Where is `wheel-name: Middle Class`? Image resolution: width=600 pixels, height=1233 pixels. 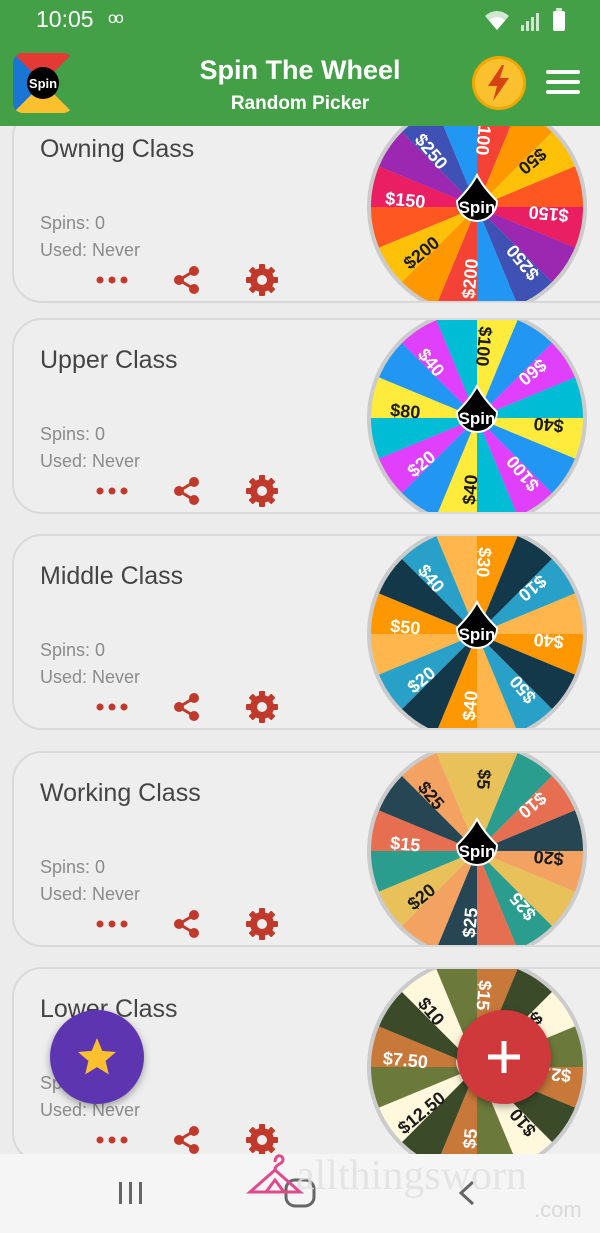 wheel-name: Middle Class is located at coordinates (112, 576).